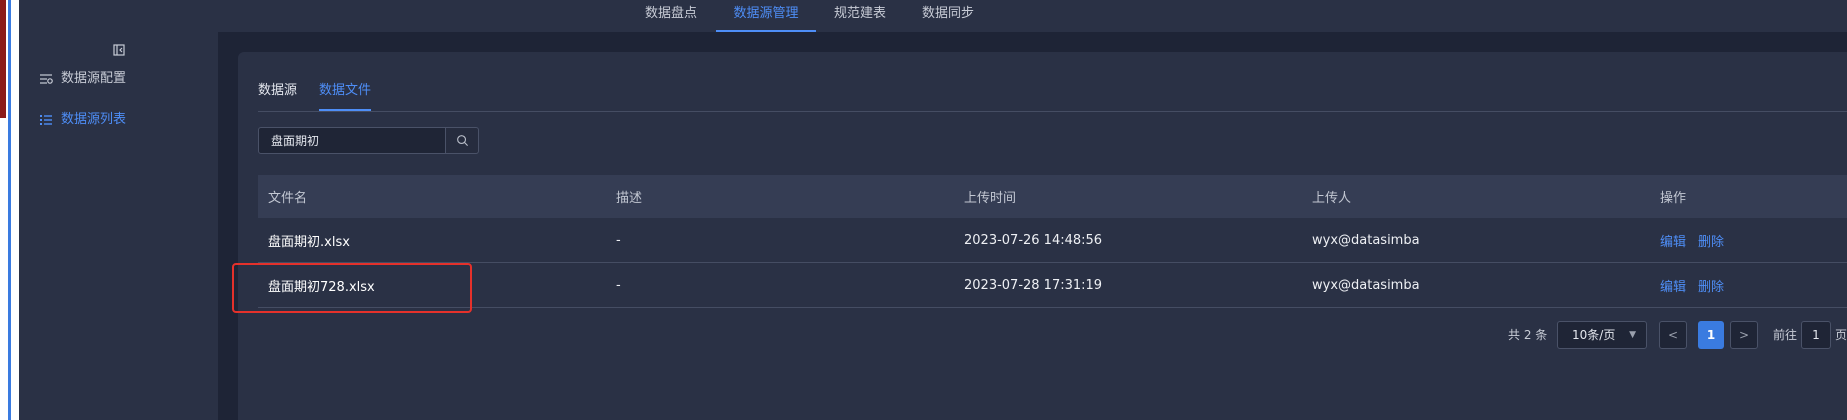  Describe the element at coordinates (118, 226) in the screenshot. I see `sidebar: 数据源配置 数据源列表` at that location.